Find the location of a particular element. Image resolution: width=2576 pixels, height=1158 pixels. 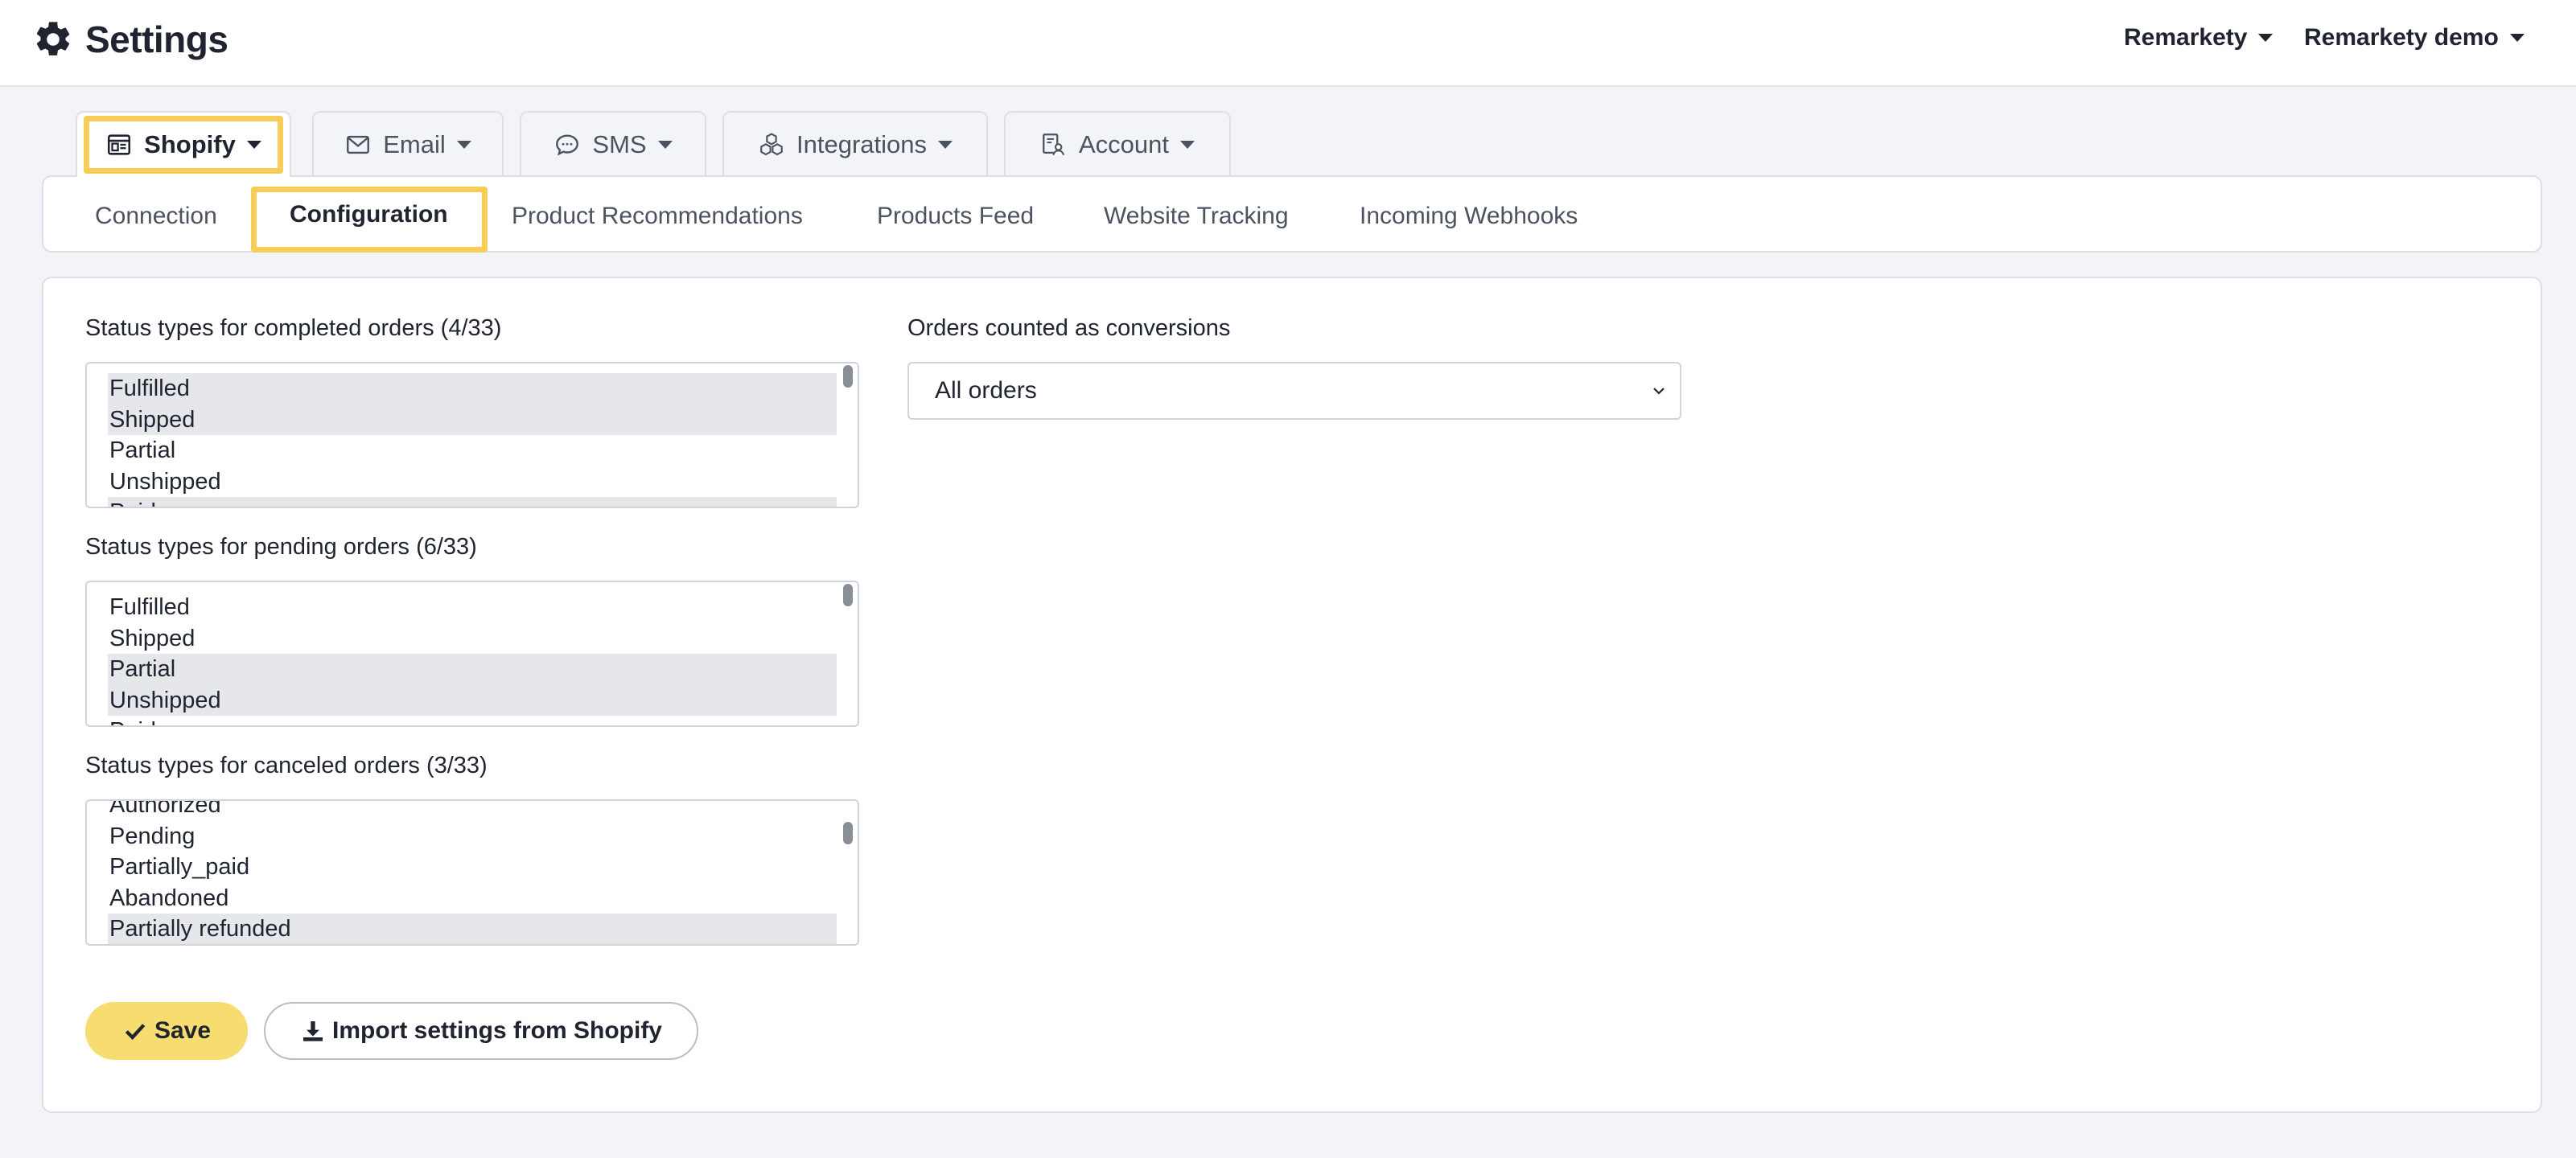

tab-shopify: Shopify is located at coordinates (183, 144).